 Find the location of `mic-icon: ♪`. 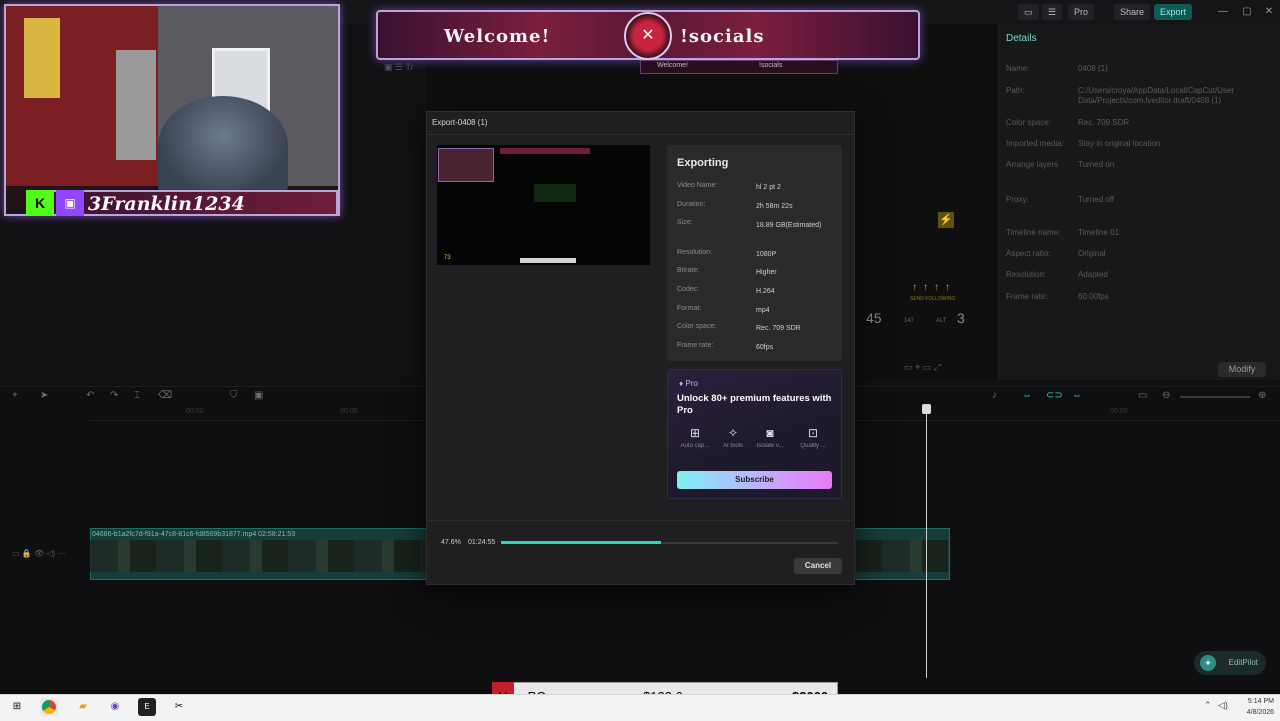

mic-icon: ♪ is located at coordinates (994, 395).